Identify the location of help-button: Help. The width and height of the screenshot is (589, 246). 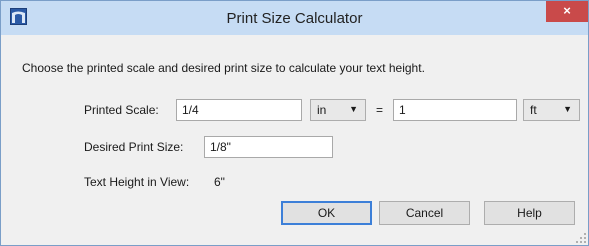
(529, 213).